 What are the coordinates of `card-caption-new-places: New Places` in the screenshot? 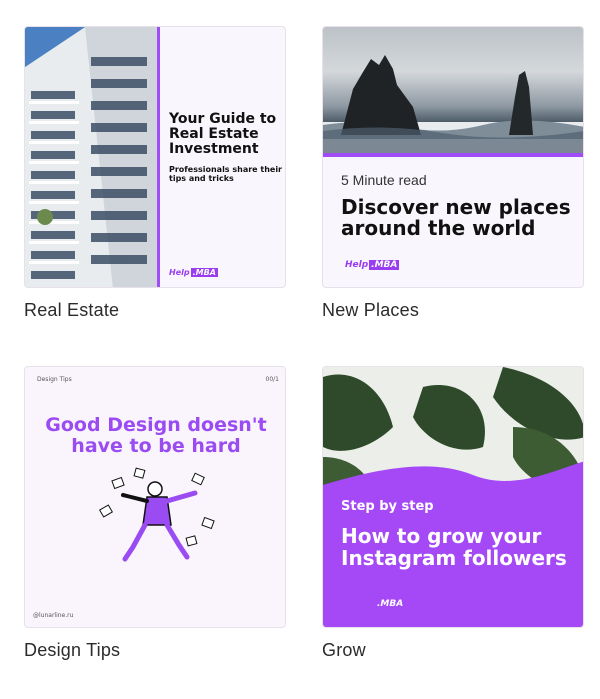 It's located at (370, 310).